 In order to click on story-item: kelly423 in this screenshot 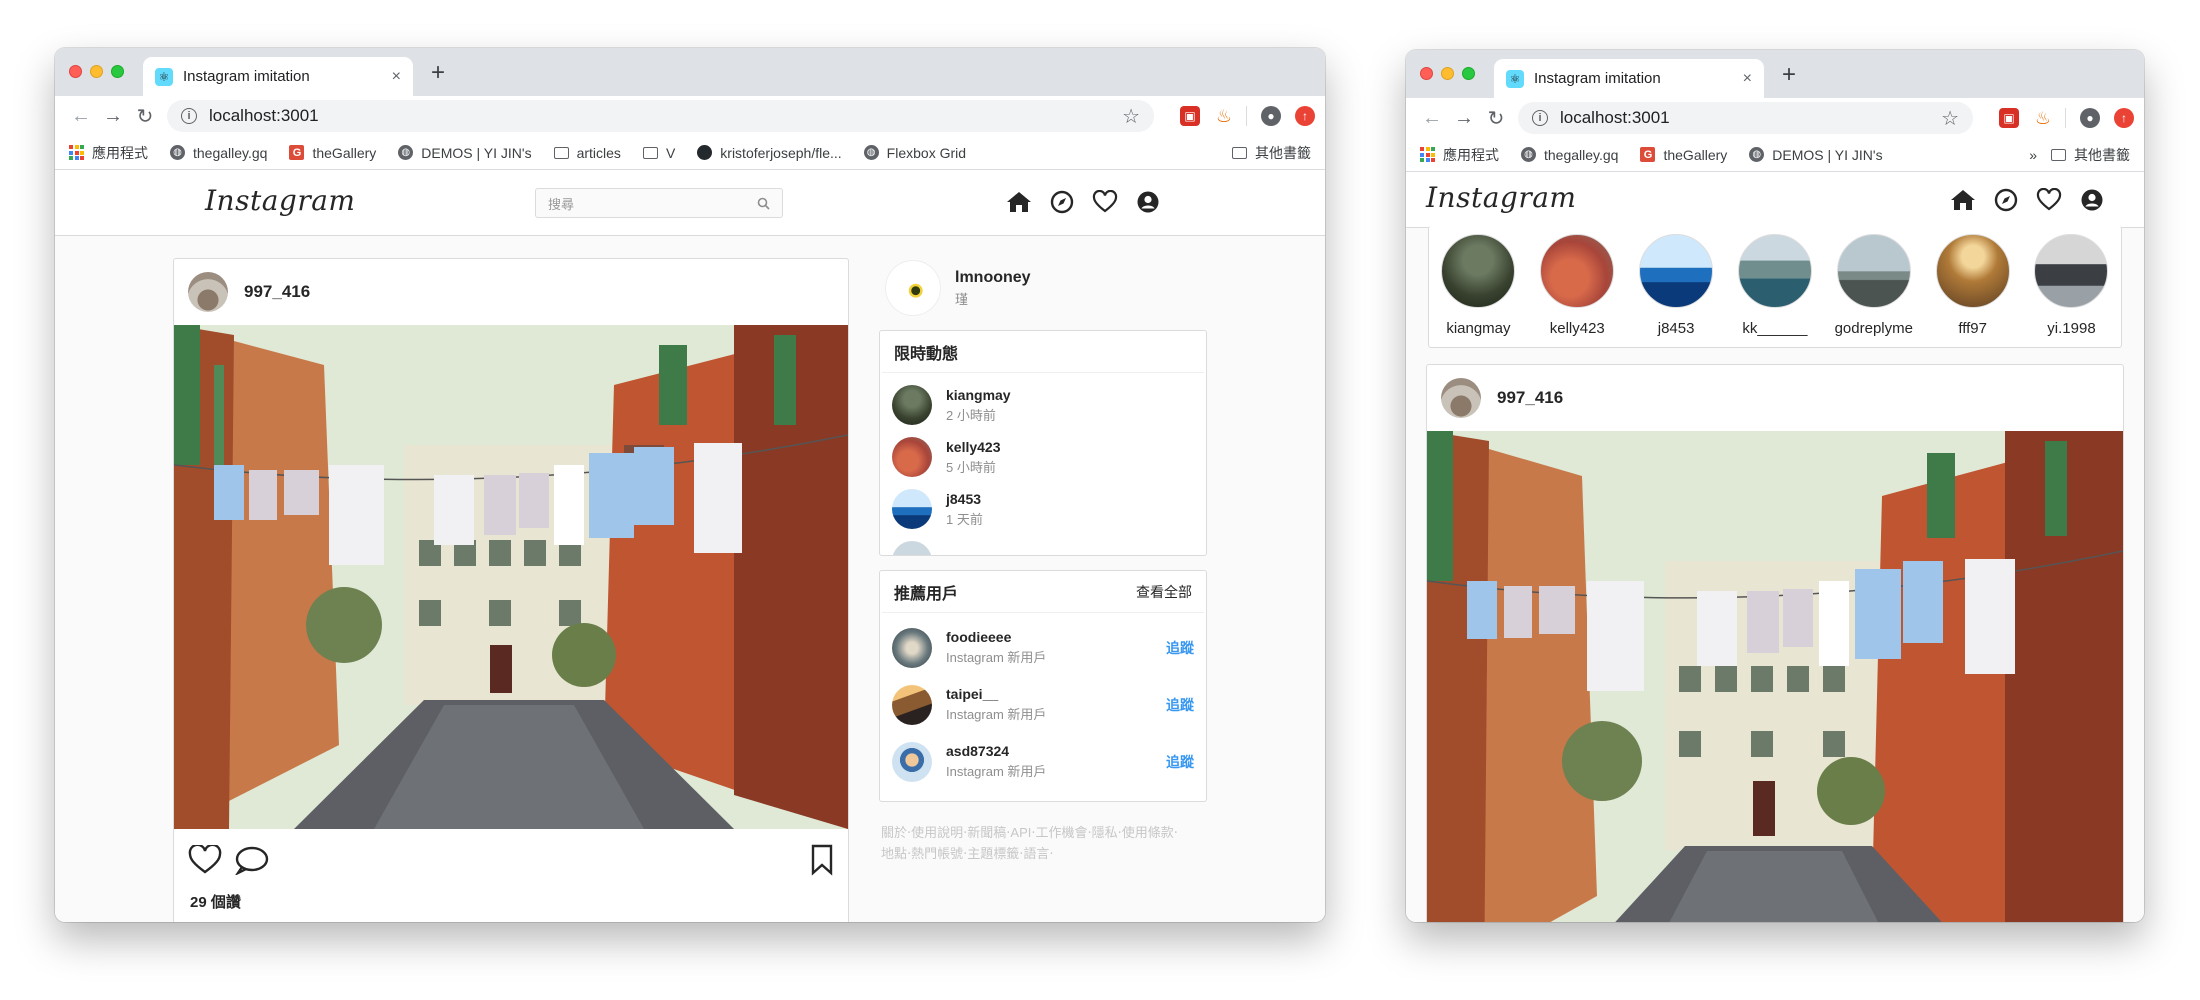, I will do `click(1577, 290)`.